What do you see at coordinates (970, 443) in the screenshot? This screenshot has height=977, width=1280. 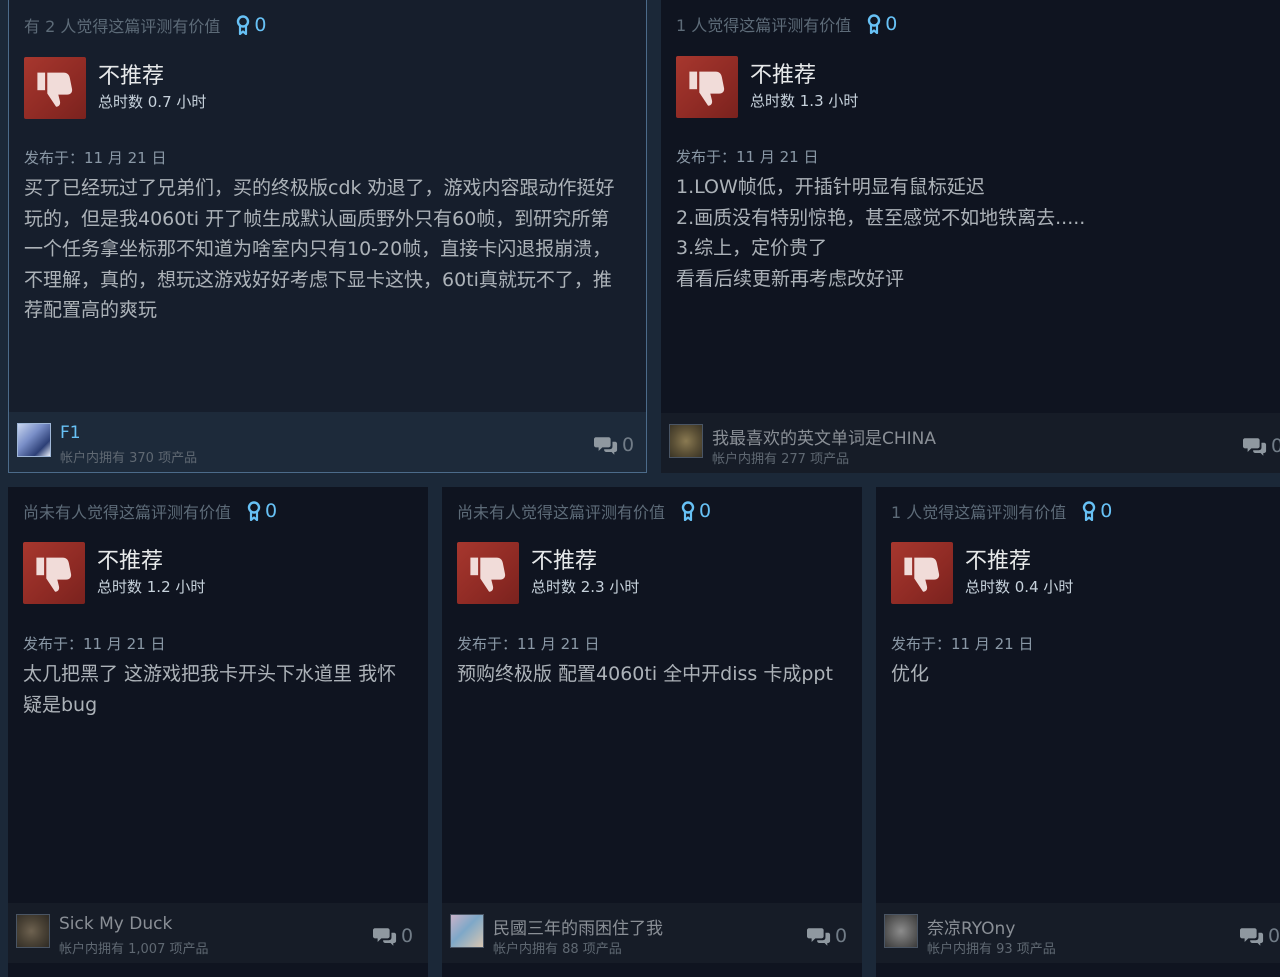 I see `review-author-bar: 我最喜欢的英文单词是CHINA 帐户内拥有 277 项产品 0` at bounding box center [970, 443].